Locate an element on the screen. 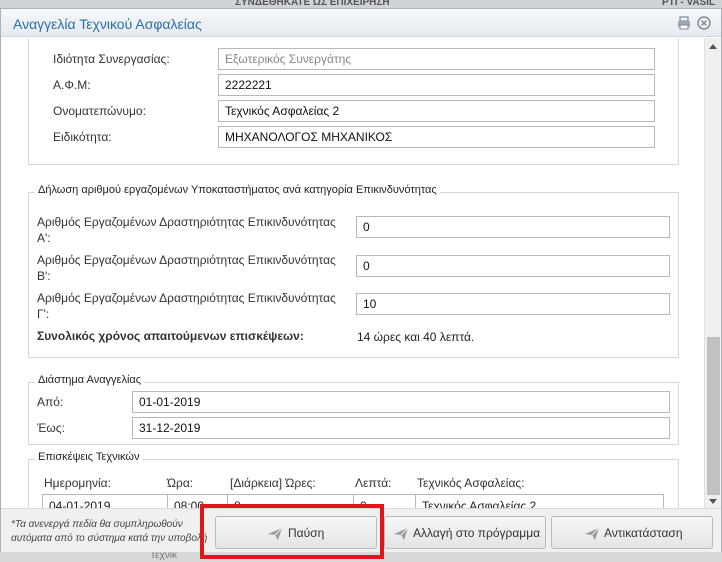 This screenshot has width=722, height=562. afm-label: Α.Φ.Μ: is located at coordinates (72, 85).